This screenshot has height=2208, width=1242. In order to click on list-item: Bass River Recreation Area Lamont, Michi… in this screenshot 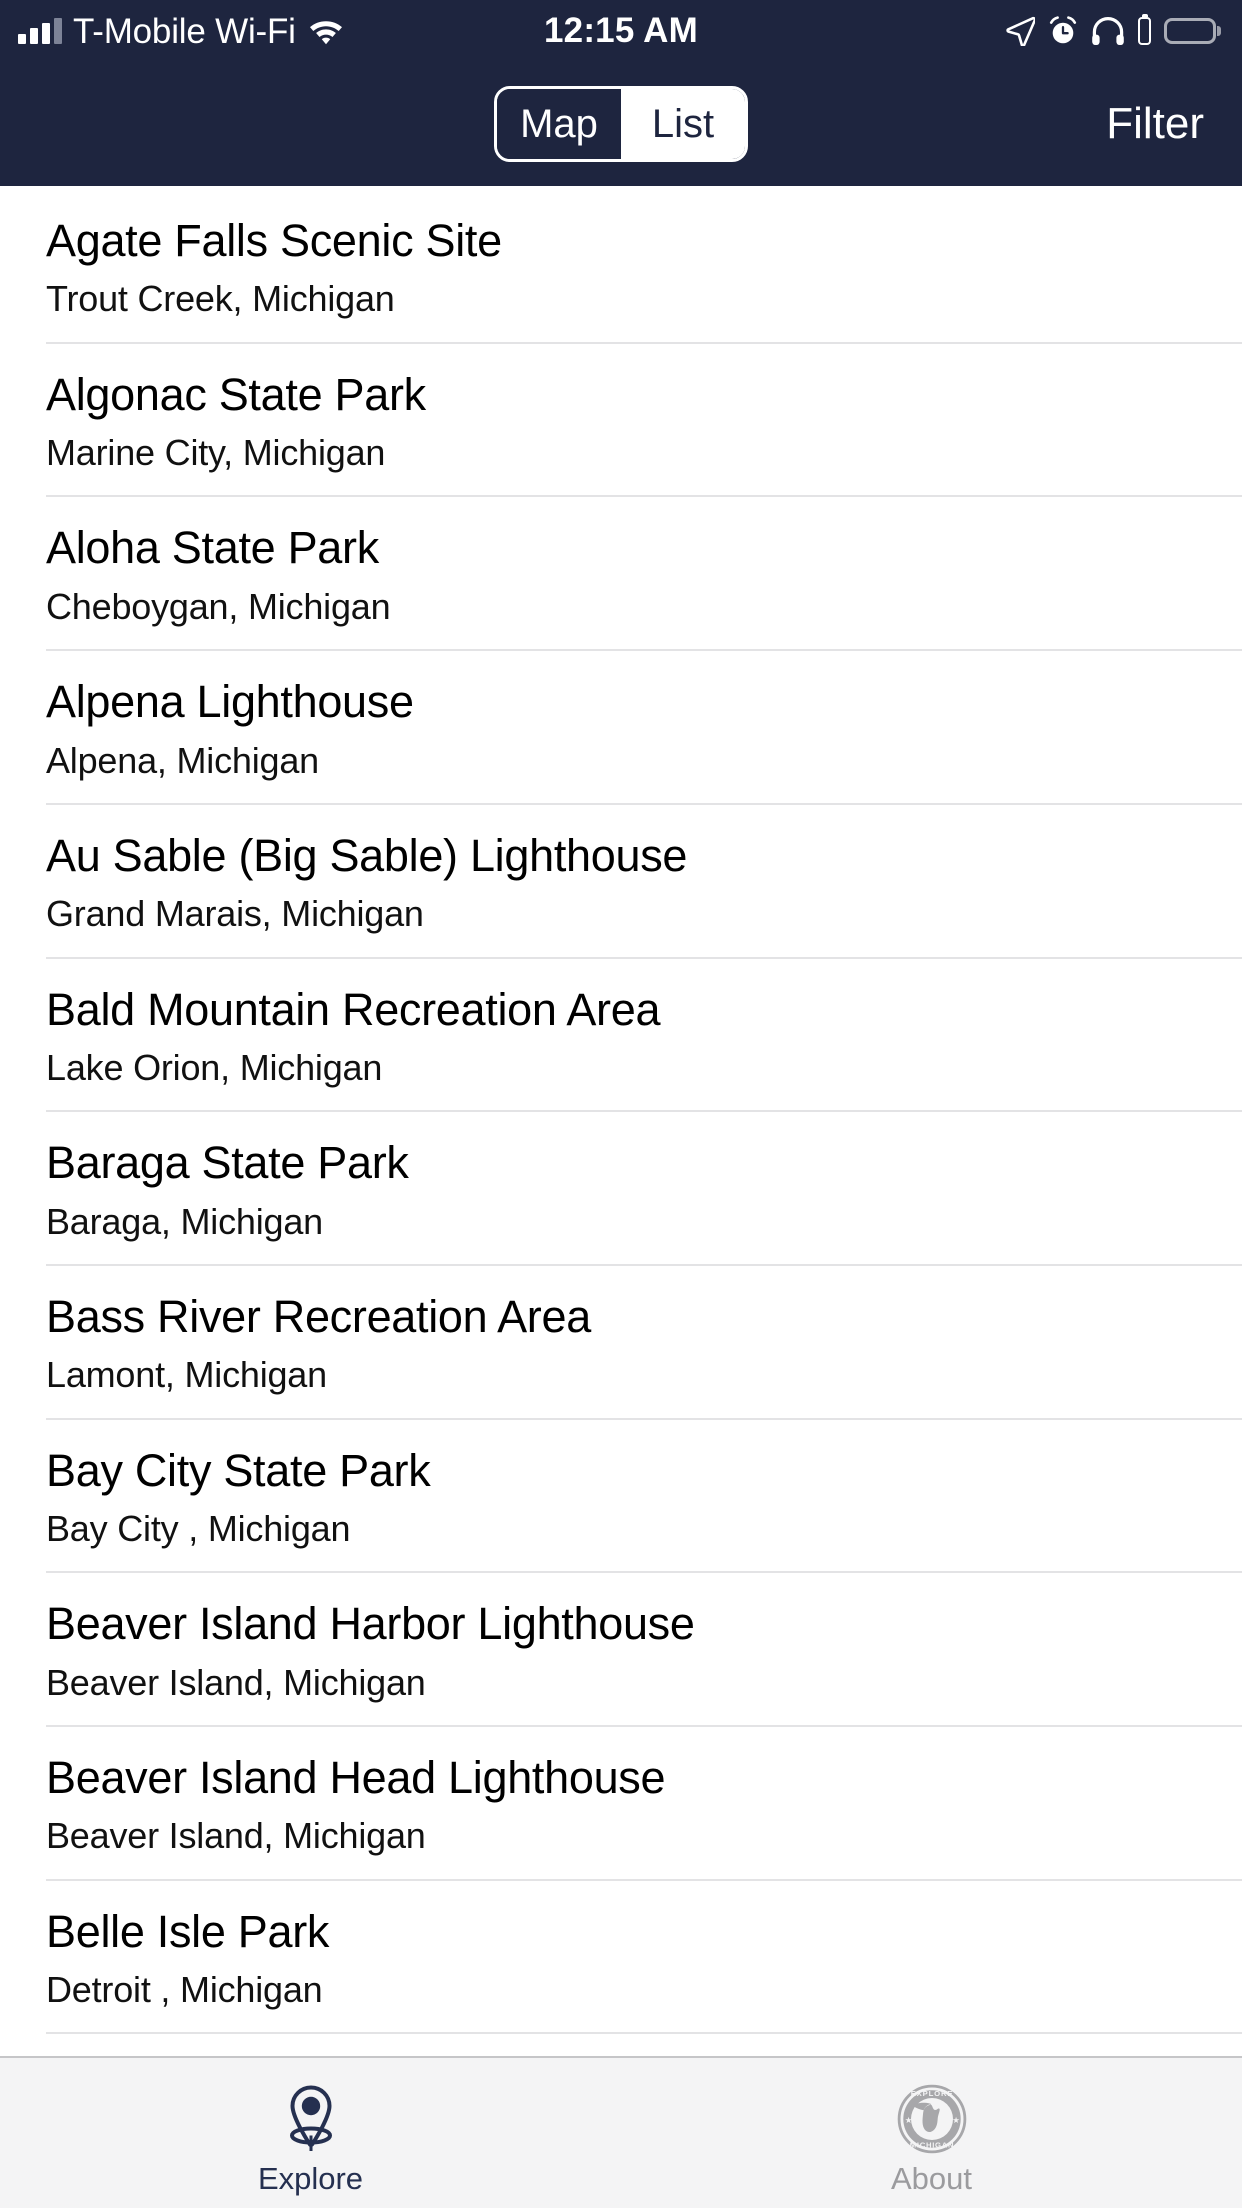, I will do `click(644, 1343)`.